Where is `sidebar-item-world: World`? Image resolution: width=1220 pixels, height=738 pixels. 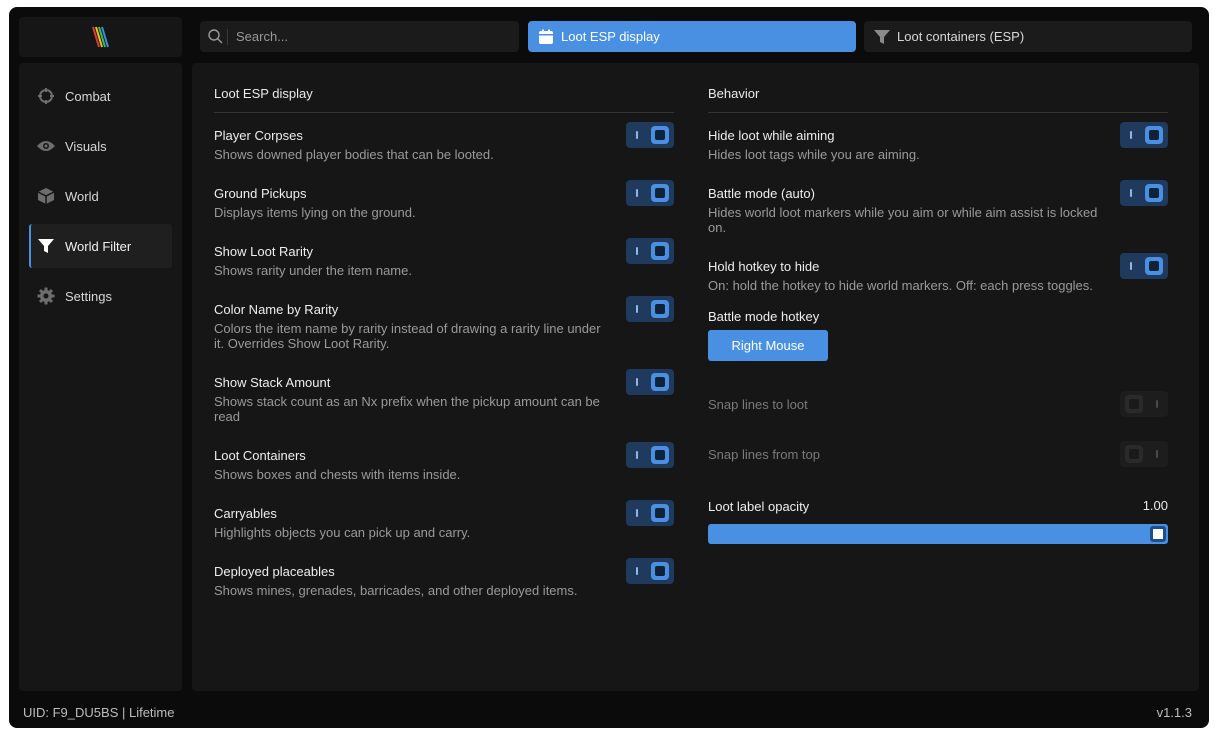 sidebar-item-world: World is located at coordinates (100, 196).